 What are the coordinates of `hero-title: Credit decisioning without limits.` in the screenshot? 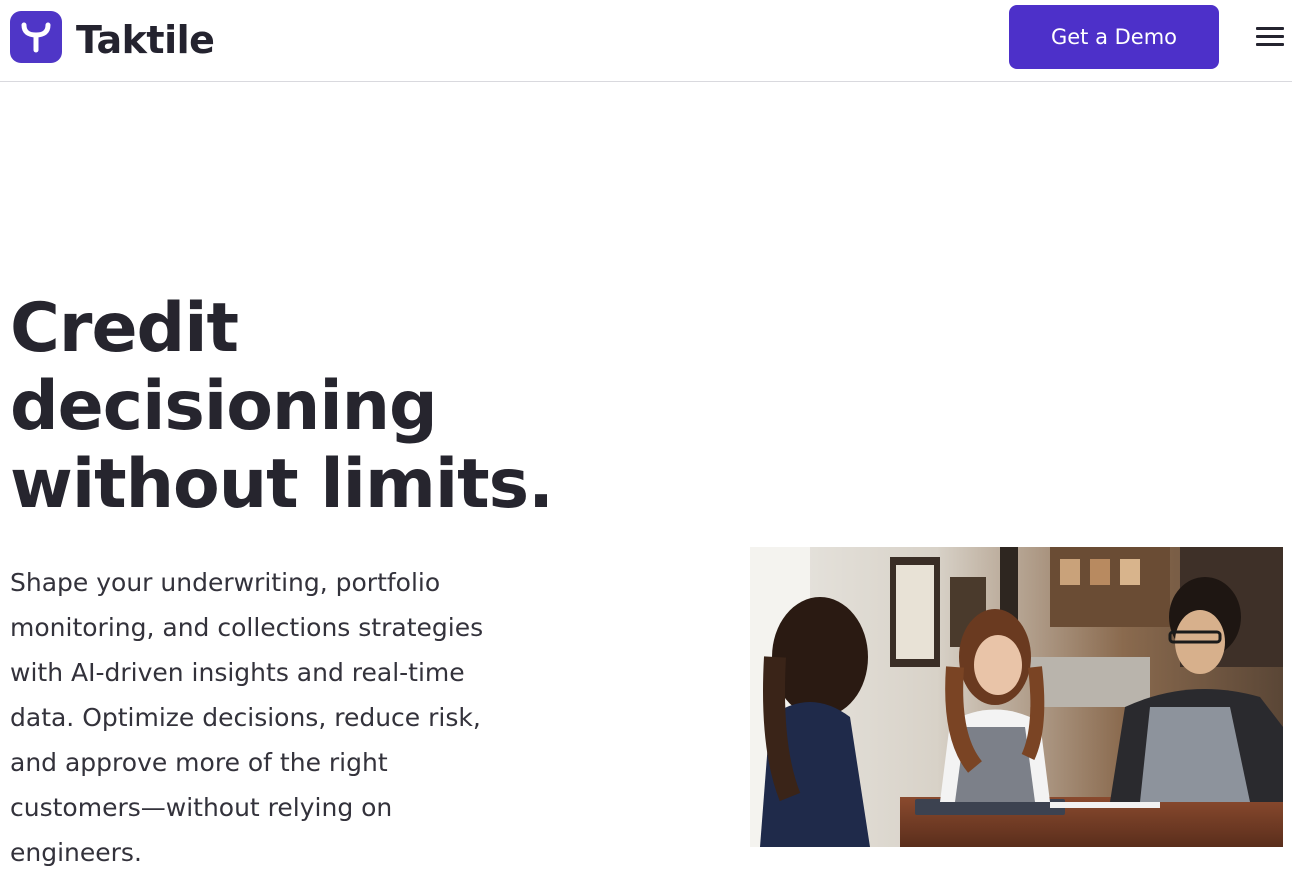 It's located at (290, 407).